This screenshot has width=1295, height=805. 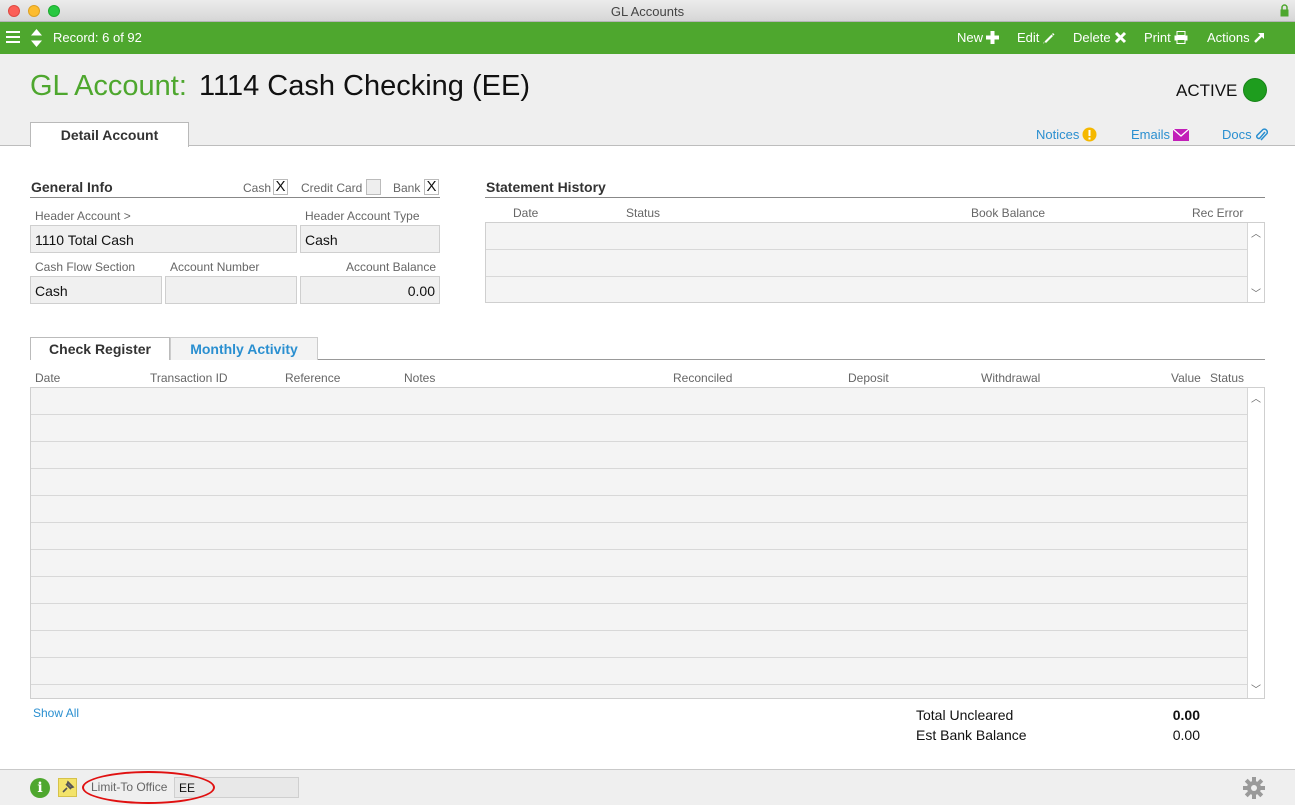 I want to click on general-info-divider, so click(x=235, y=197).